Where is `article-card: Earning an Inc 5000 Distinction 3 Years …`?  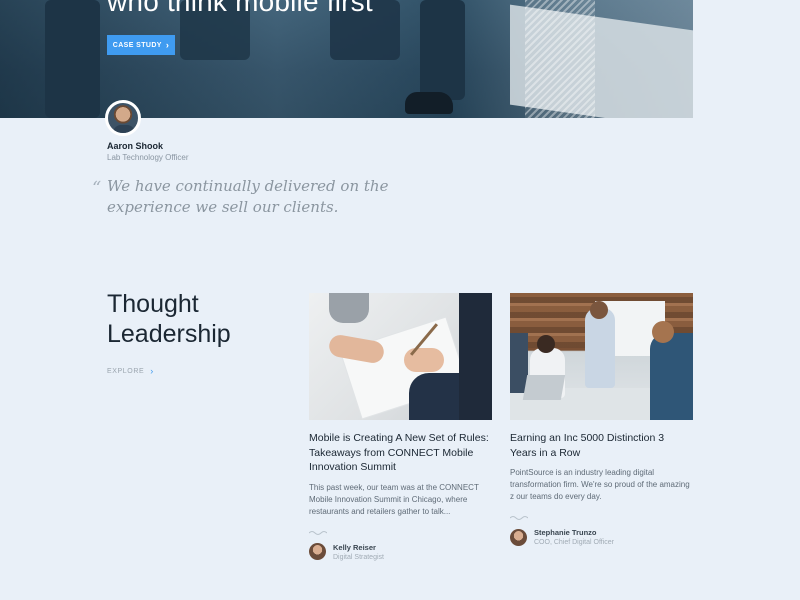 article-card: Earning an Inc 5000 Distinction 3 Years … is located at coordinates (601, 419).